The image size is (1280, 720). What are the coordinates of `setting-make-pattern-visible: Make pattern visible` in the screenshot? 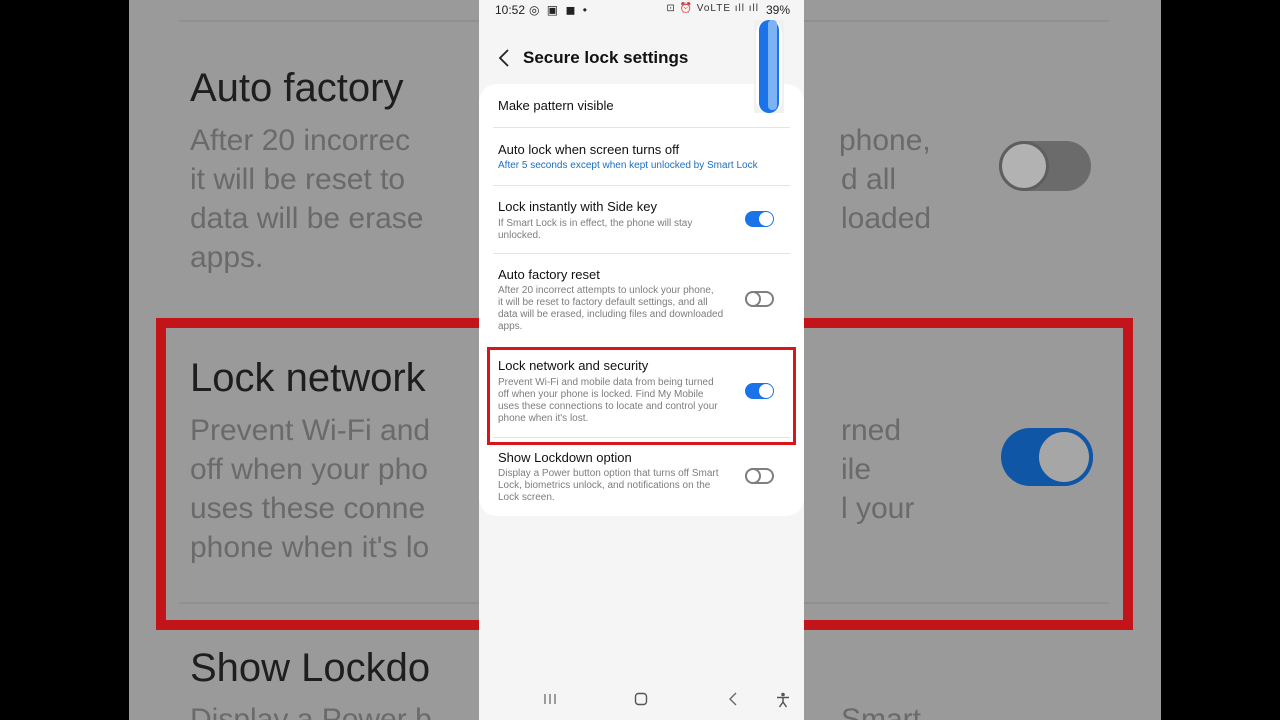 It's located at (641, 106).